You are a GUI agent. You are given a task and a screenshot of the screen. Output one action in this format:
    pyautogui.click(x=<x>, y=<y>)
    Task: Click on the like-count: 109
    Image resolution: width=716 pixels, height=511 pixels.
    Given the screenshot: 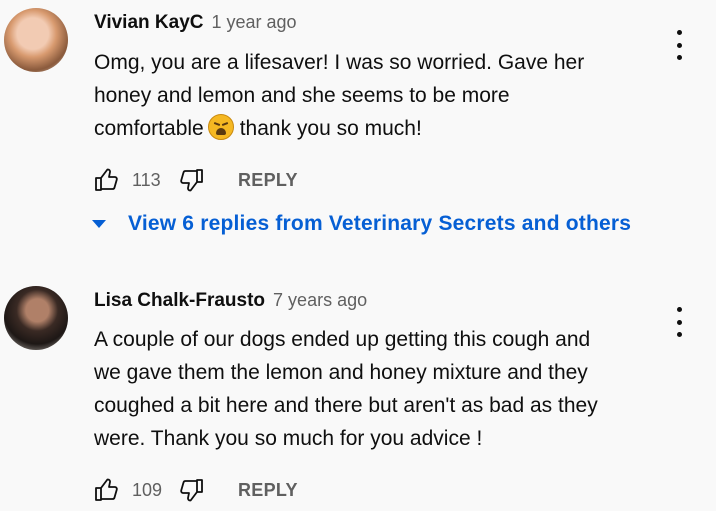 What is the action you would take?
    pyautogui.click(x=147, y=489)
    